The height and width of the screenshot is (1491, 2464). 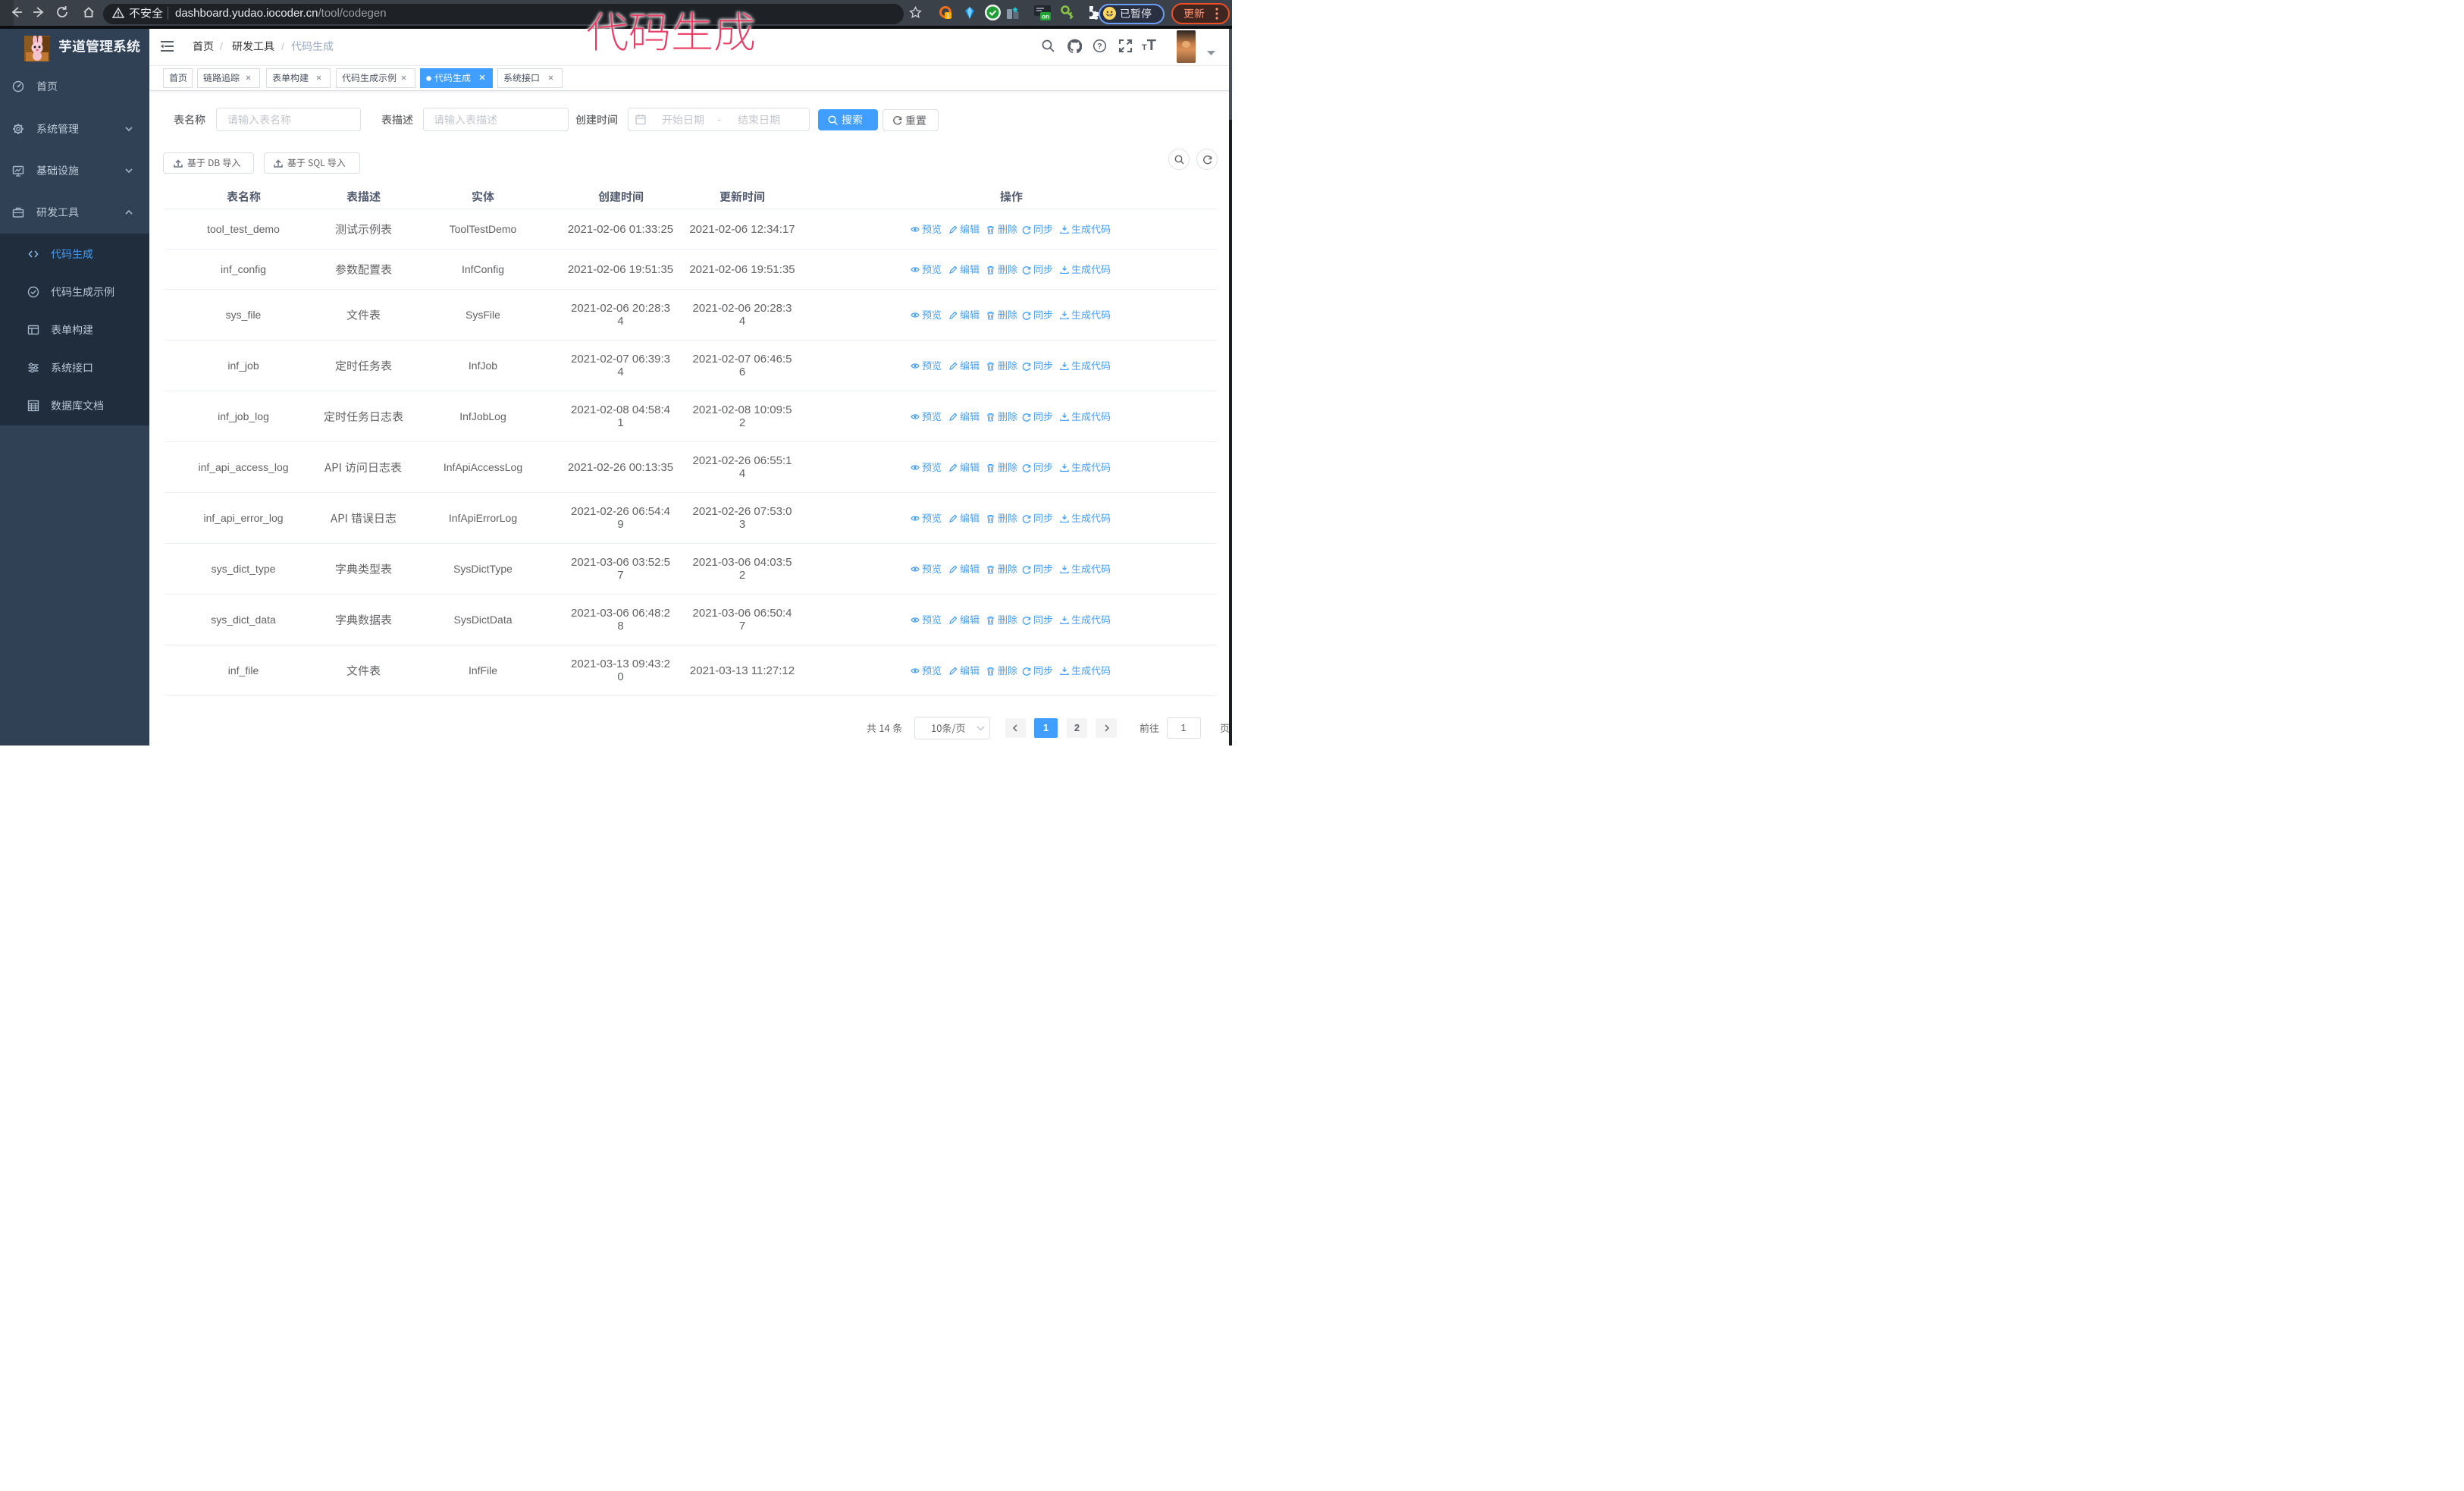 What do you see at coordinates (1045, 17) in the screenshot?
I see `svg-text: on` at bounding box center [1045, 17].